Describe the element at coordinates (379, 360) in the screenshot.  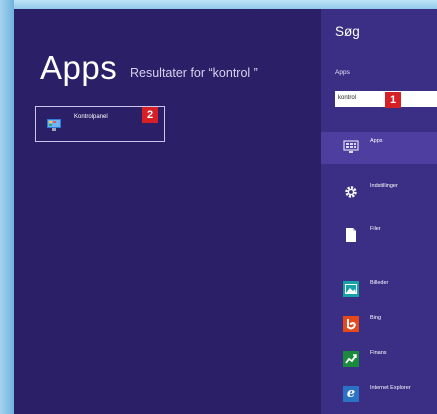
I see `search-app-finans: Finans` at that location.